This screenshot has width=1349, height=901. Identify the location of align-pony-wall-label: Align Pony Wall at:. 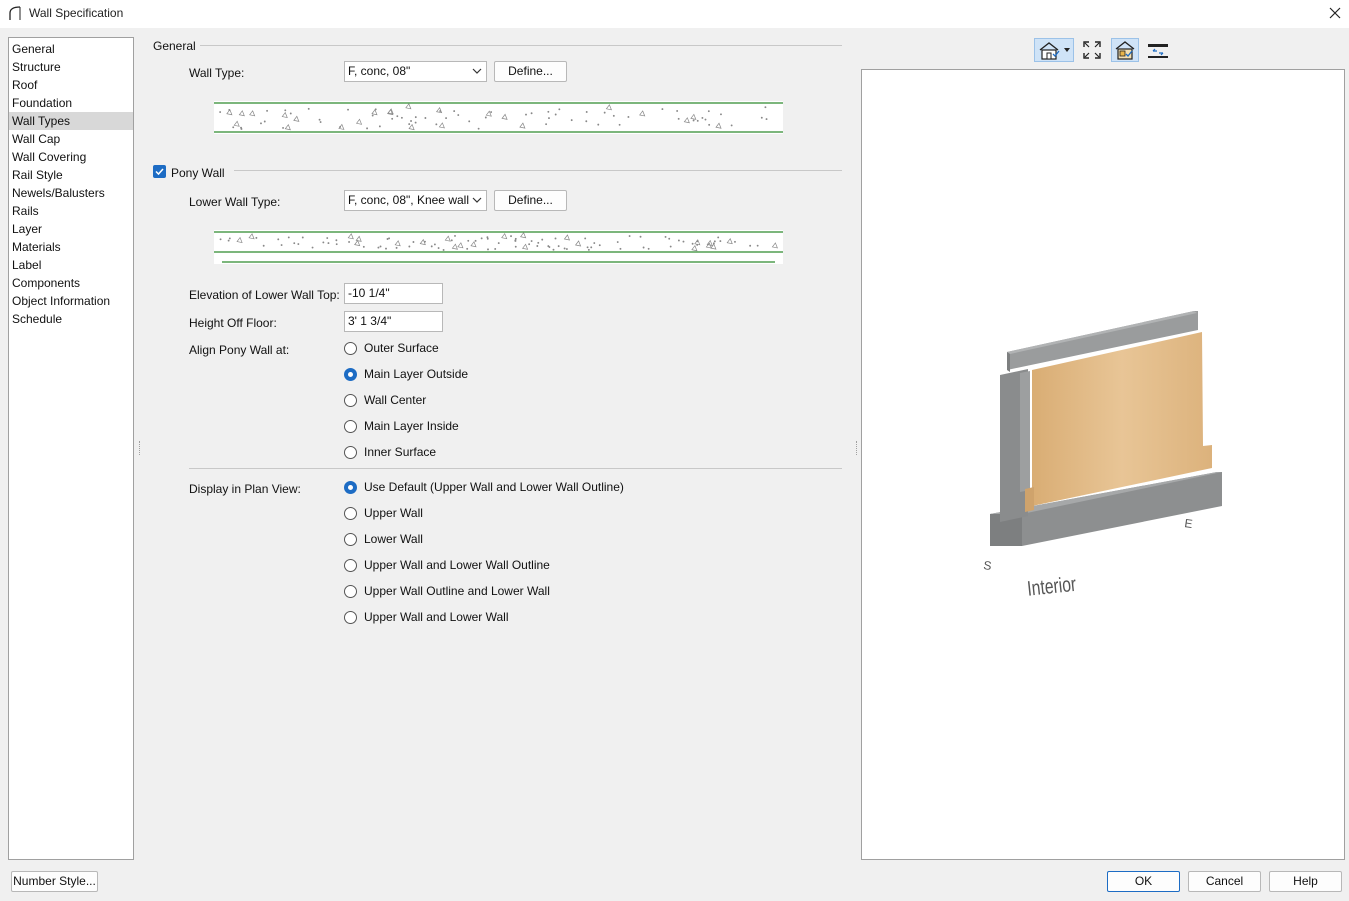
(239, 350).